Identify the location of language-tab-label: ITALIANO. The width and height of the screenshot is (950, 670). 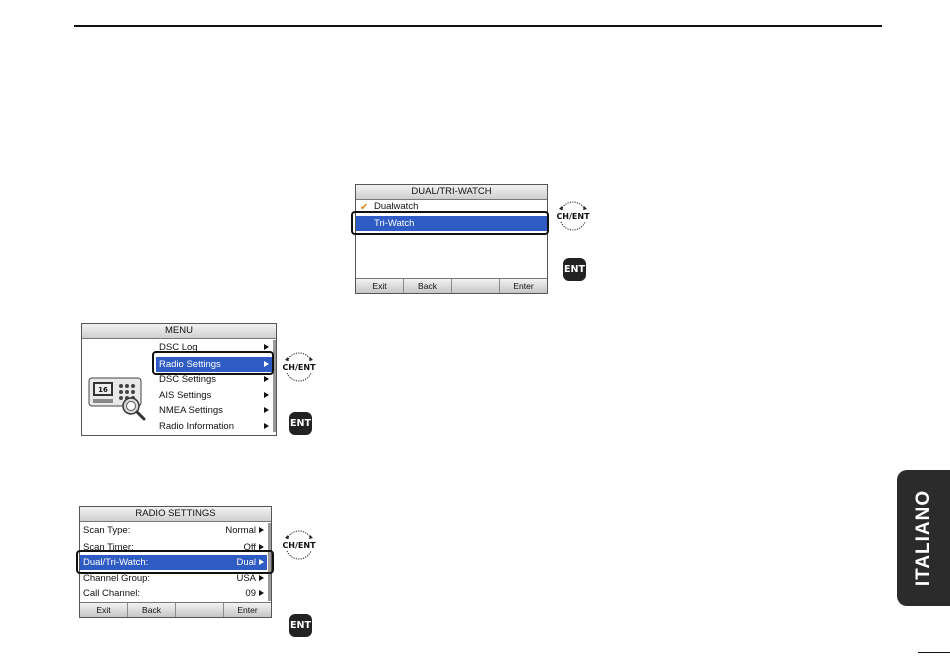
(923, 538).